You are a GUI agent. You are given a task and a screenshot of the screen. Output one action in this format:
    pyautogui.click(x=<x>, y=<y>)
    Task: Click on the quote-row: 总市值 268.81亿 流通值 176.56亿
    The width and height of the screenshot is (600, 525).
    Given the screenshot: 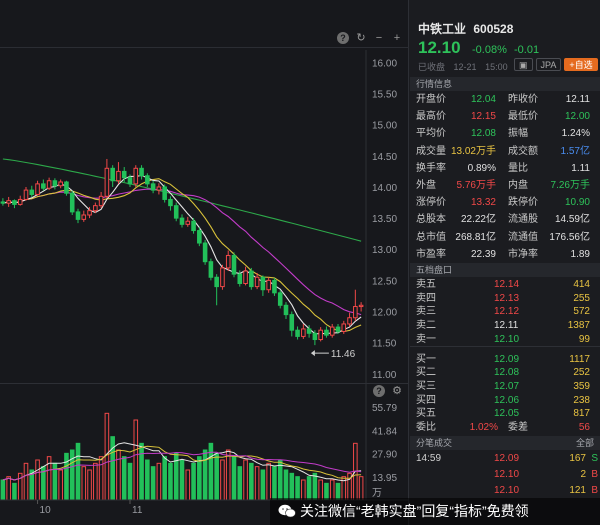 What is the action you would take?
    pyautogui.click(x=505, y=237)
    